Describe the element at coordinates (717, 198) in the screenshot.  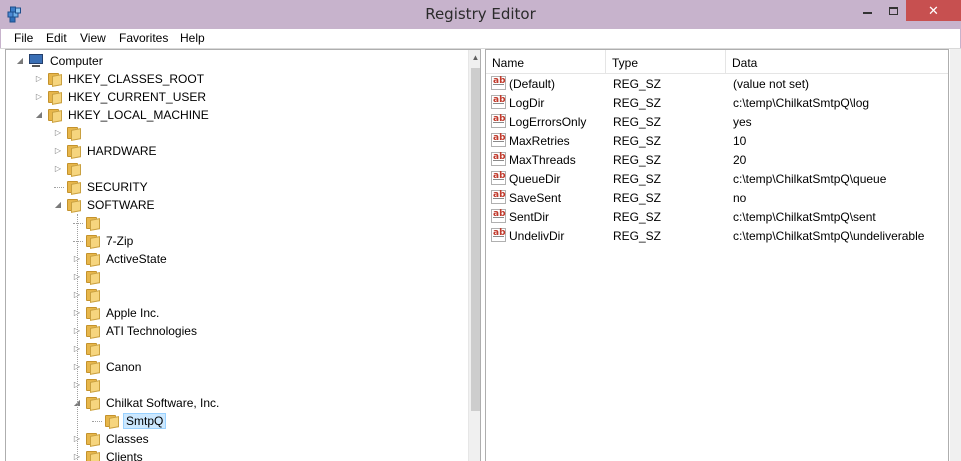
I see `table-row: ab SaveSent REG_SZ no` at that location.